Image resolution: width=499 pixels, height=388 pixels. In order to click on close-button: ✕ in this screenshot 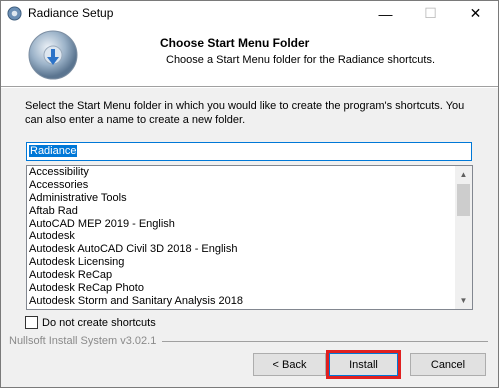, I will do `click(475, 13)`.